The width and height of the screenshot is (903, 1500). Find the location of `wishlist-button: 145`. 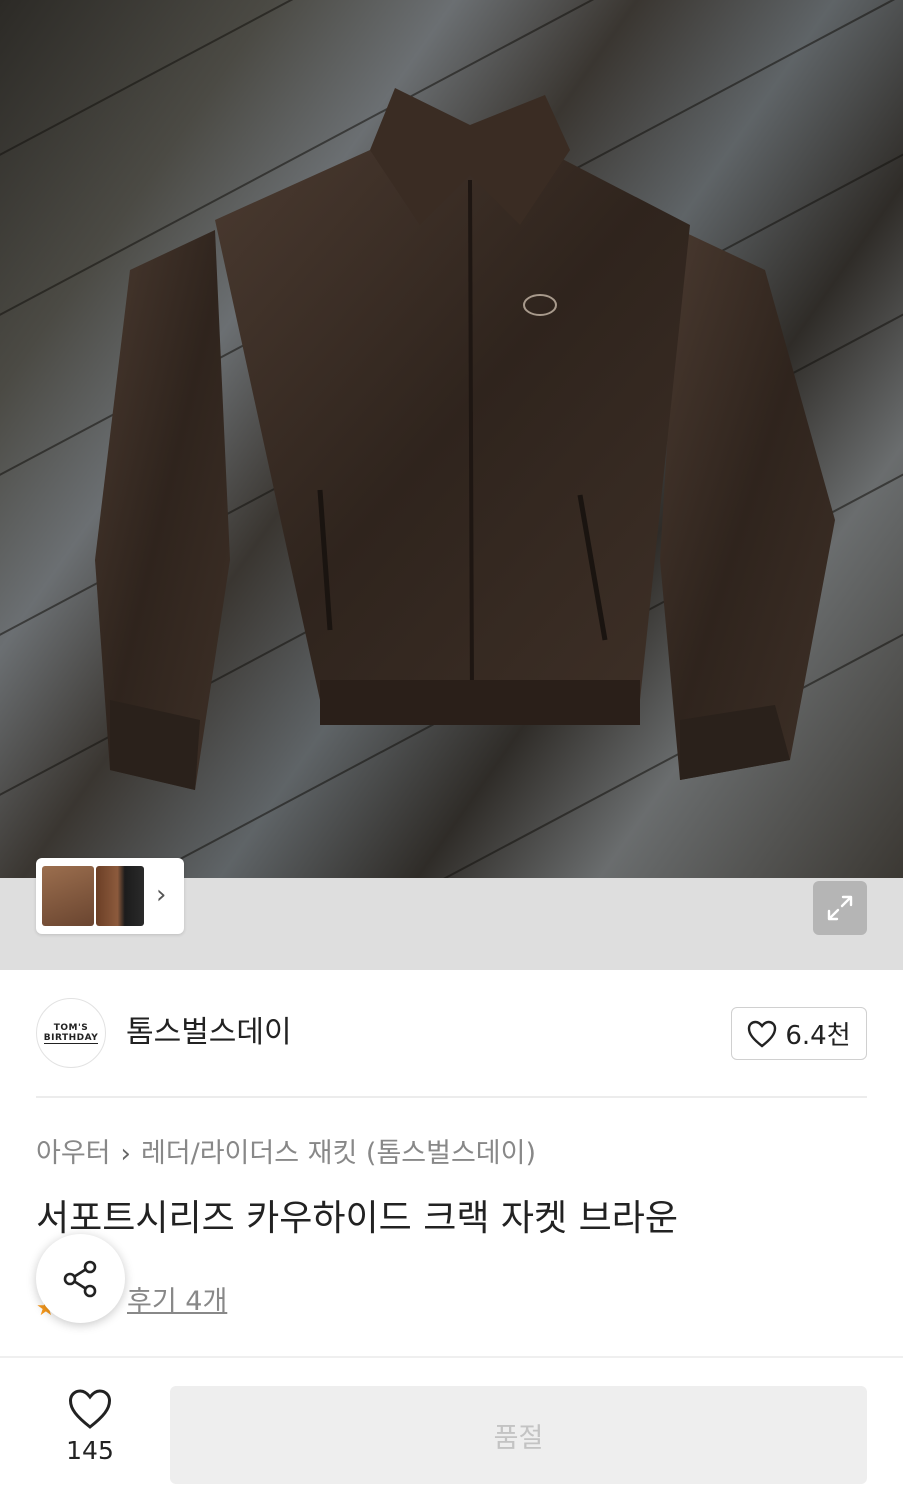

wishlist-button: 145 is located at coordinates (90, 1434).